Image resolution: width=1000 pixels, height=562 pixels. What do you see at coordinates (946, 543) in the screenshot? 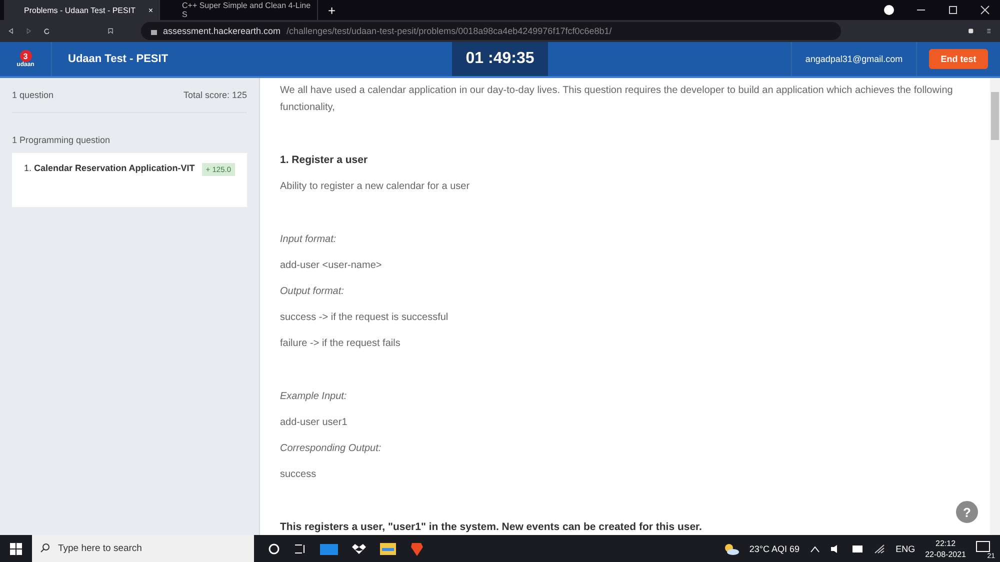
I see `clock-time: 22:12` at bounding box center [946, 543].